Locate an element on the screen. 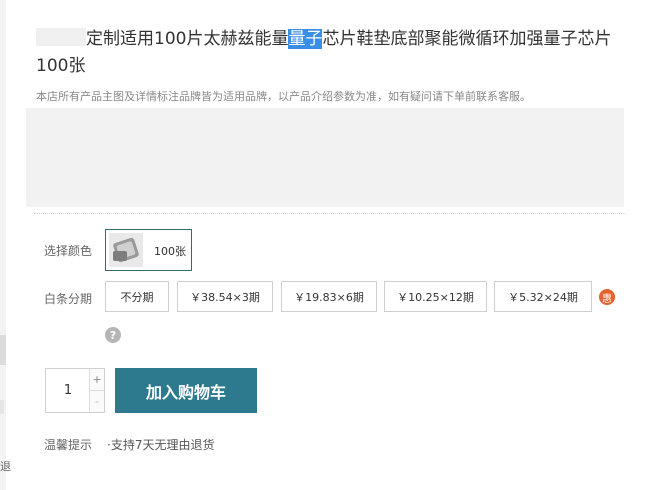  installment-option-label: ￥10.25×12期 is located at coordinates (435, 297).